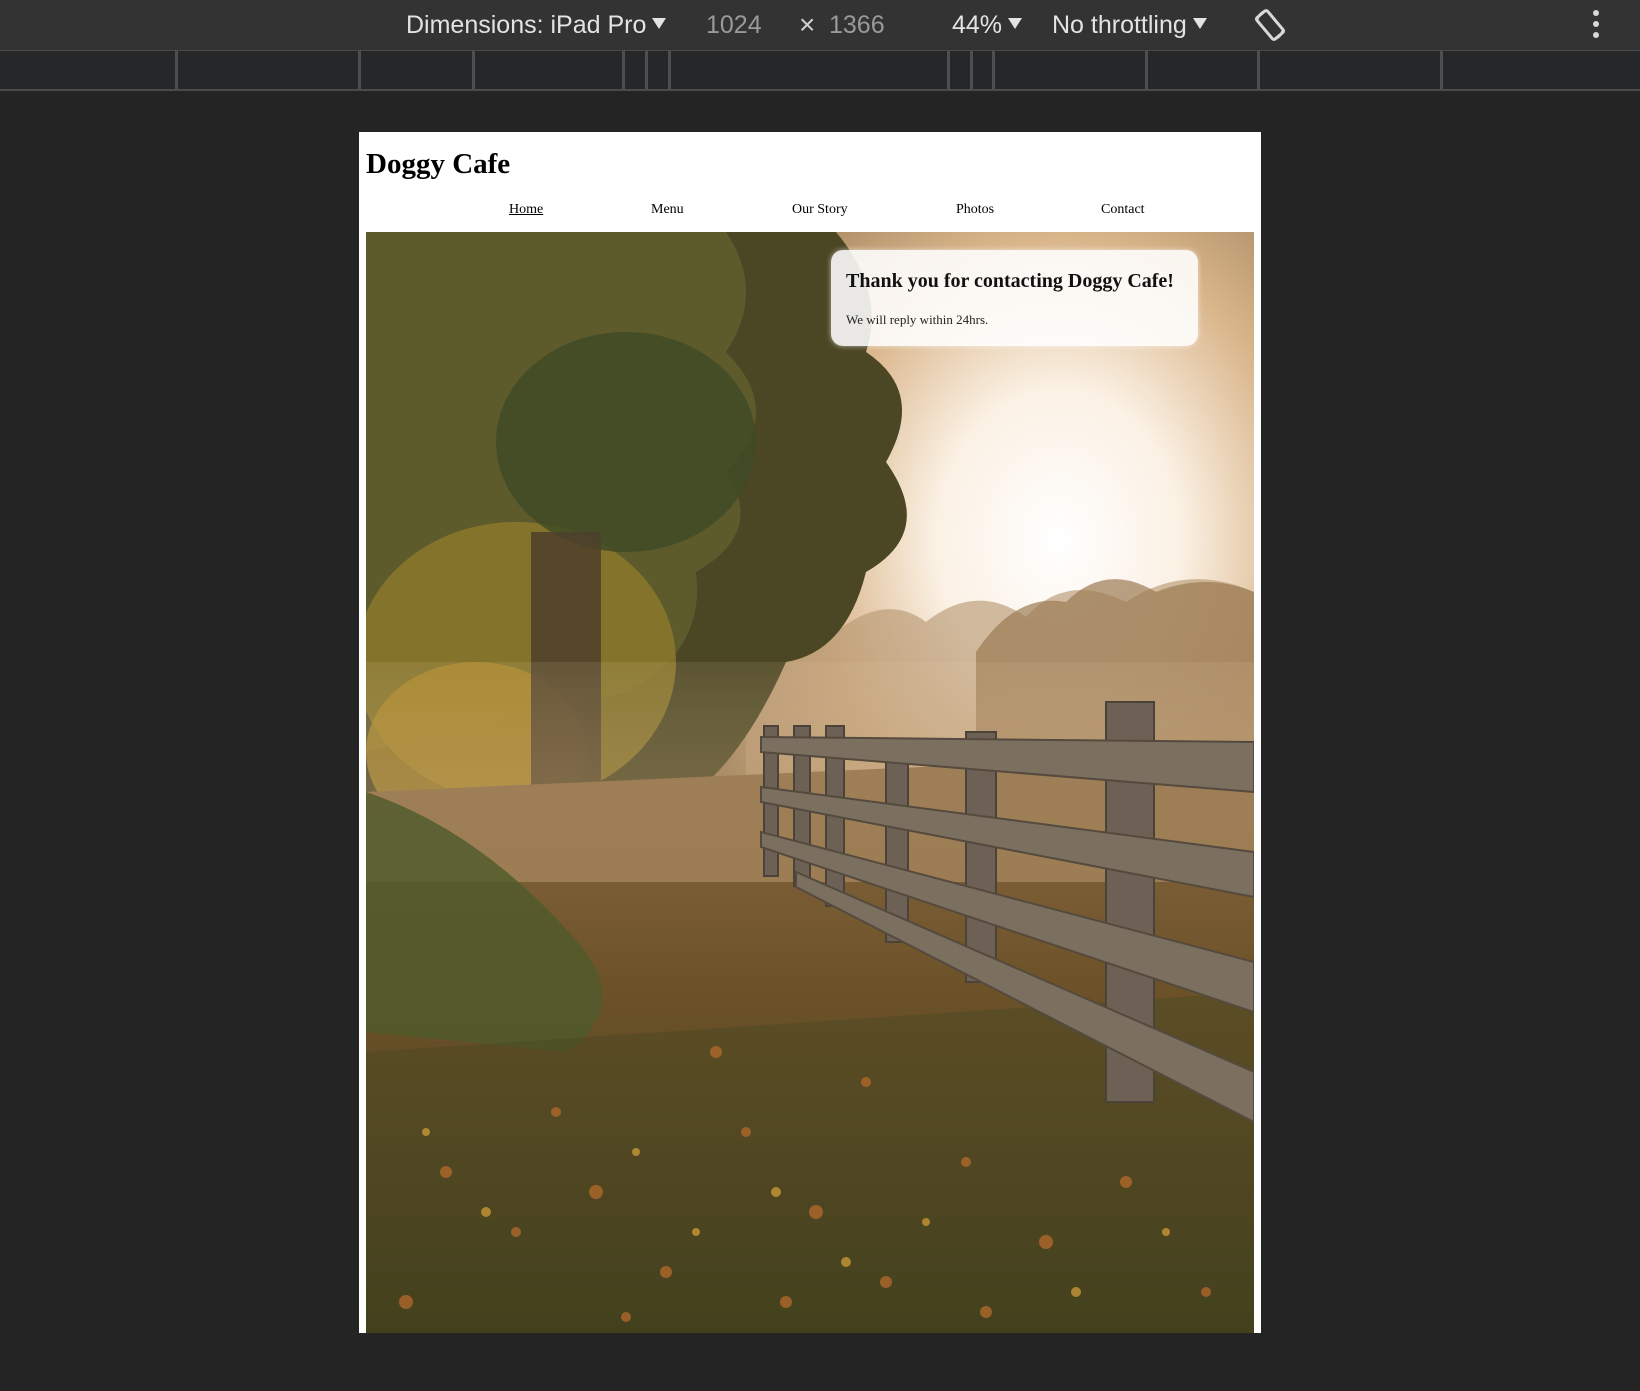 The height and width of the screenshot is (1391, 1640). I want to click on times-icon: ×, so click(807, 24).